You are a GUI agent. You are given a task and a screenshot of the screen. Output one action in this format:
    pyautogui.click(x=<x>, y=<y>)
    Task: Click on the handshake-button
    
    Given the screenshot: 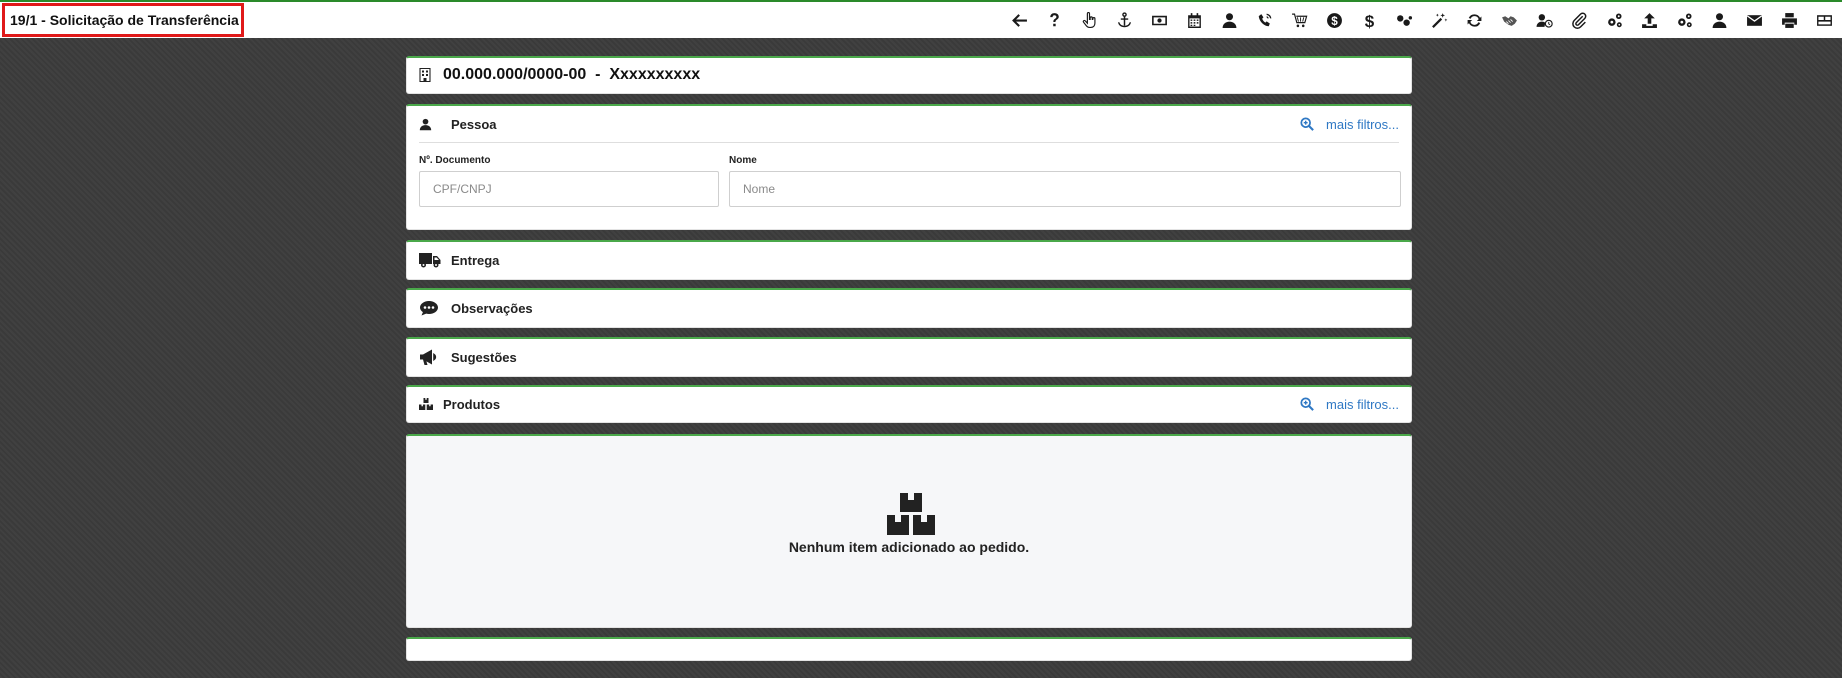 What is the action you would take?
    pyautogui.click(x=1509, y=20)
    